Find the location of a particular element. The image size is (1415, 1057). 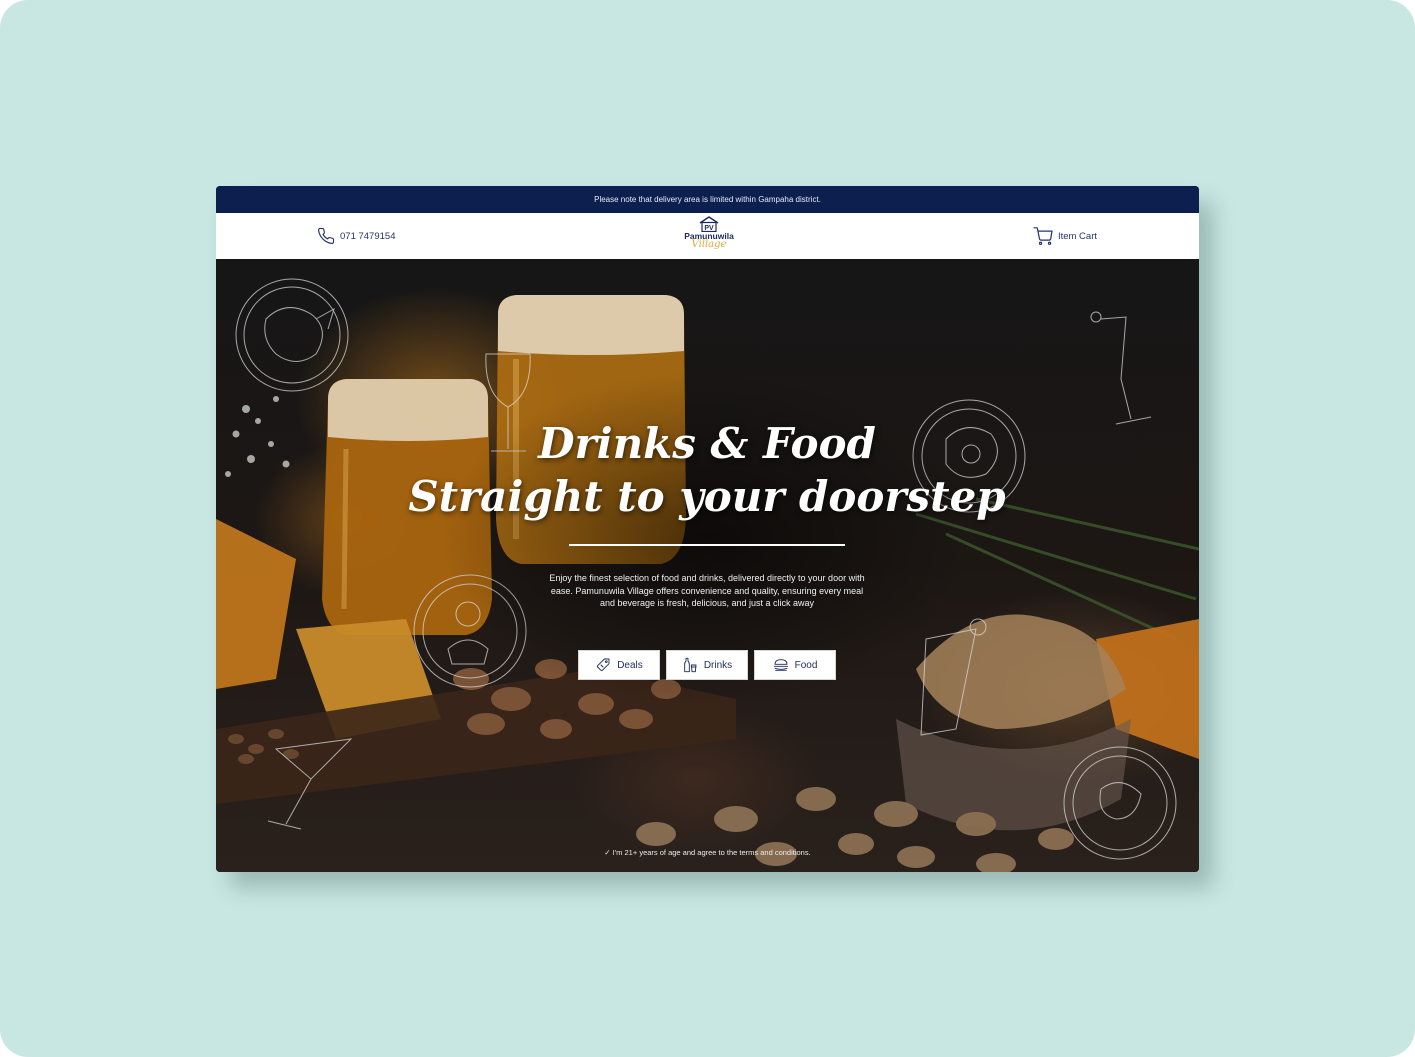

headline-line-1: Drinks & Food is located at coordinates (707, 443).